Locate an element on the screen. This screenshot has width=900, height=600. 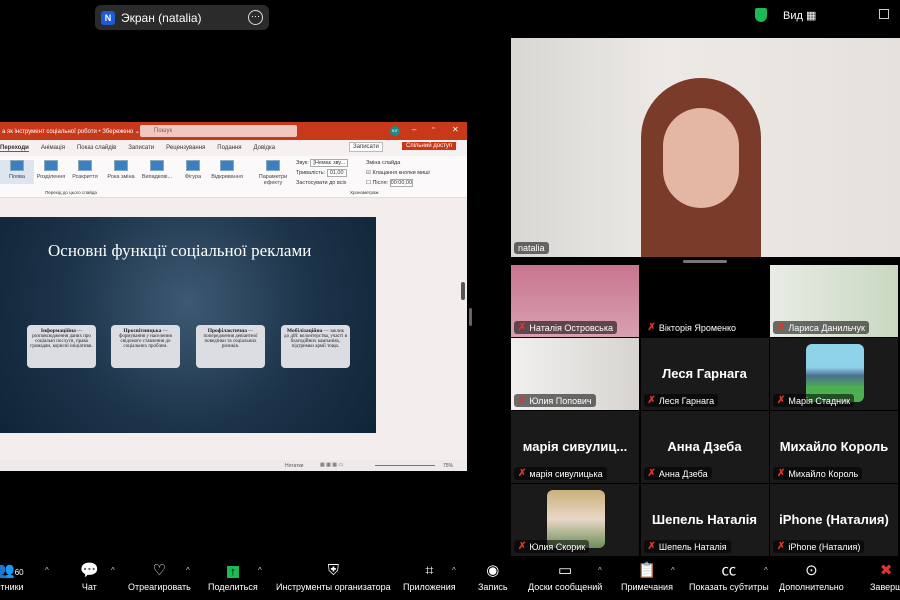
grid-icon: ▦ is located at coordinates (811, 16).